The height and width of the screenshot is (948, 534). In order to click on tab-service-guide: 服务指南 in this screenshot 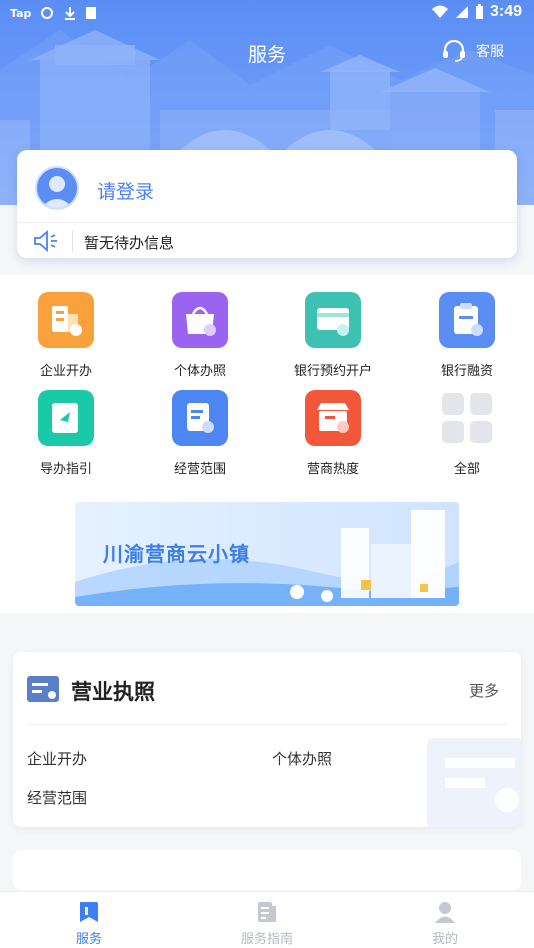, I will do `click(267, 923)`.